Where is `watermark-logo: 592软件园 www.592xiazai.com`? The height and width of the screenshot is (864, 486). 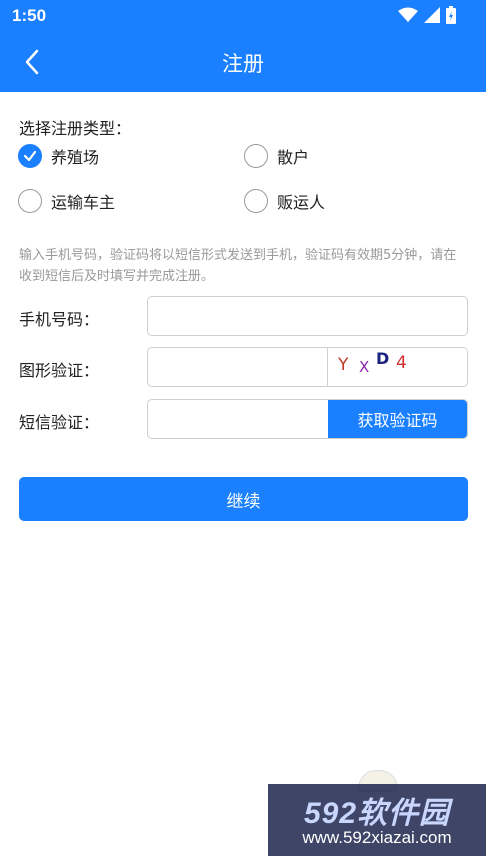
watermark-logo: 592软件园 www.592xiazai.com is located at coordinates (377, 820).